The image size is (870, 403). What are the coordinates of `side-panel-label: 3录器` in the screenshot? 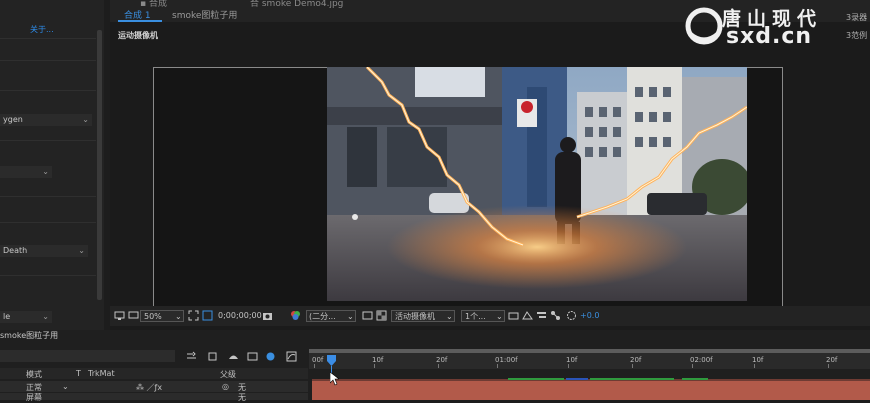 It's located at (856, 17).